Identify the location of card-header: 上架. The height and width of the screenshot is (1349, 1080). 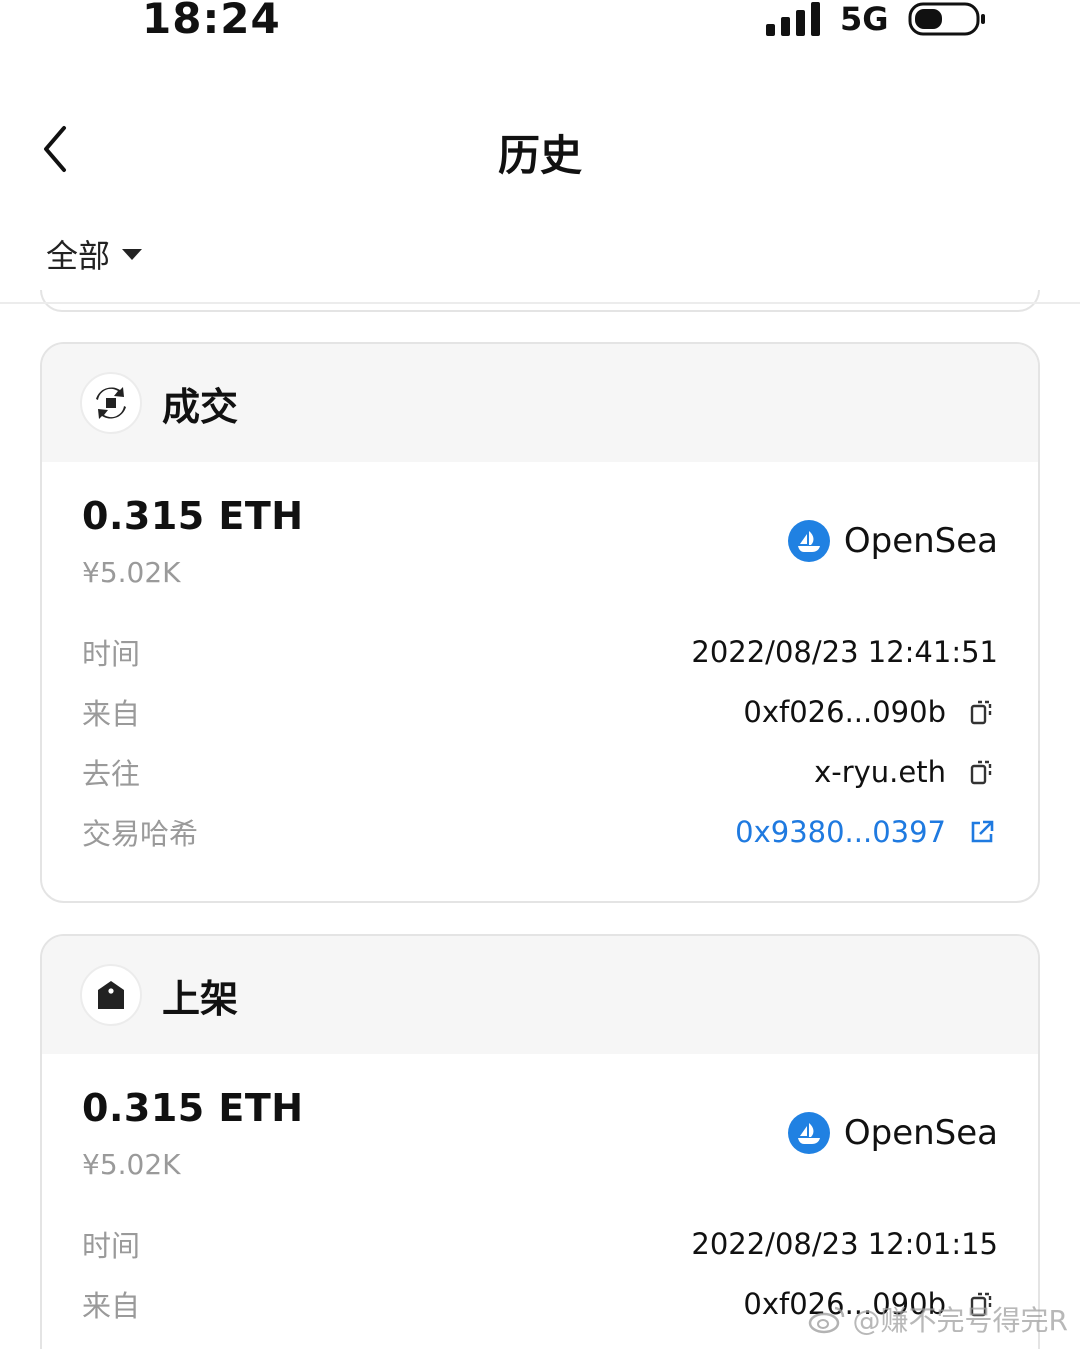
(540, 995).